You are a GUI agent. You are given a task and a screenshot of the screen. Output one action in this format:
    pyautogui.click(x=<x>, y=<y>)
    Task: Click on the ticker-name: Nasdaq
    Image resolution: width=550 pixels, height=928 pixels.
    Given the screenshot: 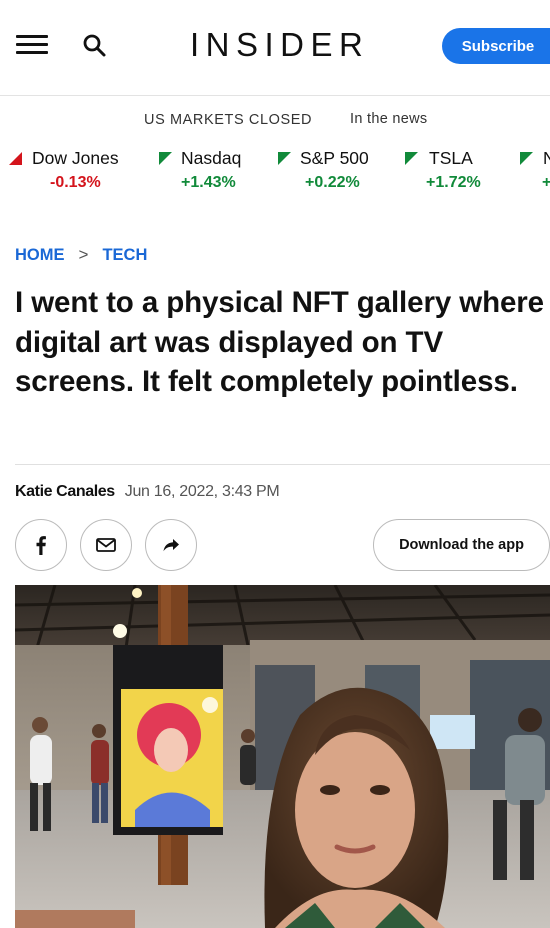 What is the action you would take?
    pyautogui.click(x=211, y=158)
    